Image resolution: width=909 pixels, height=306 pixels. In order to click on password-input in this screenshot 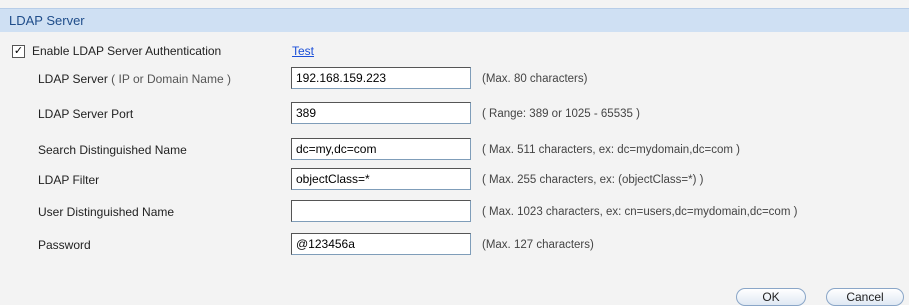, I will do `click(381, 244)`.